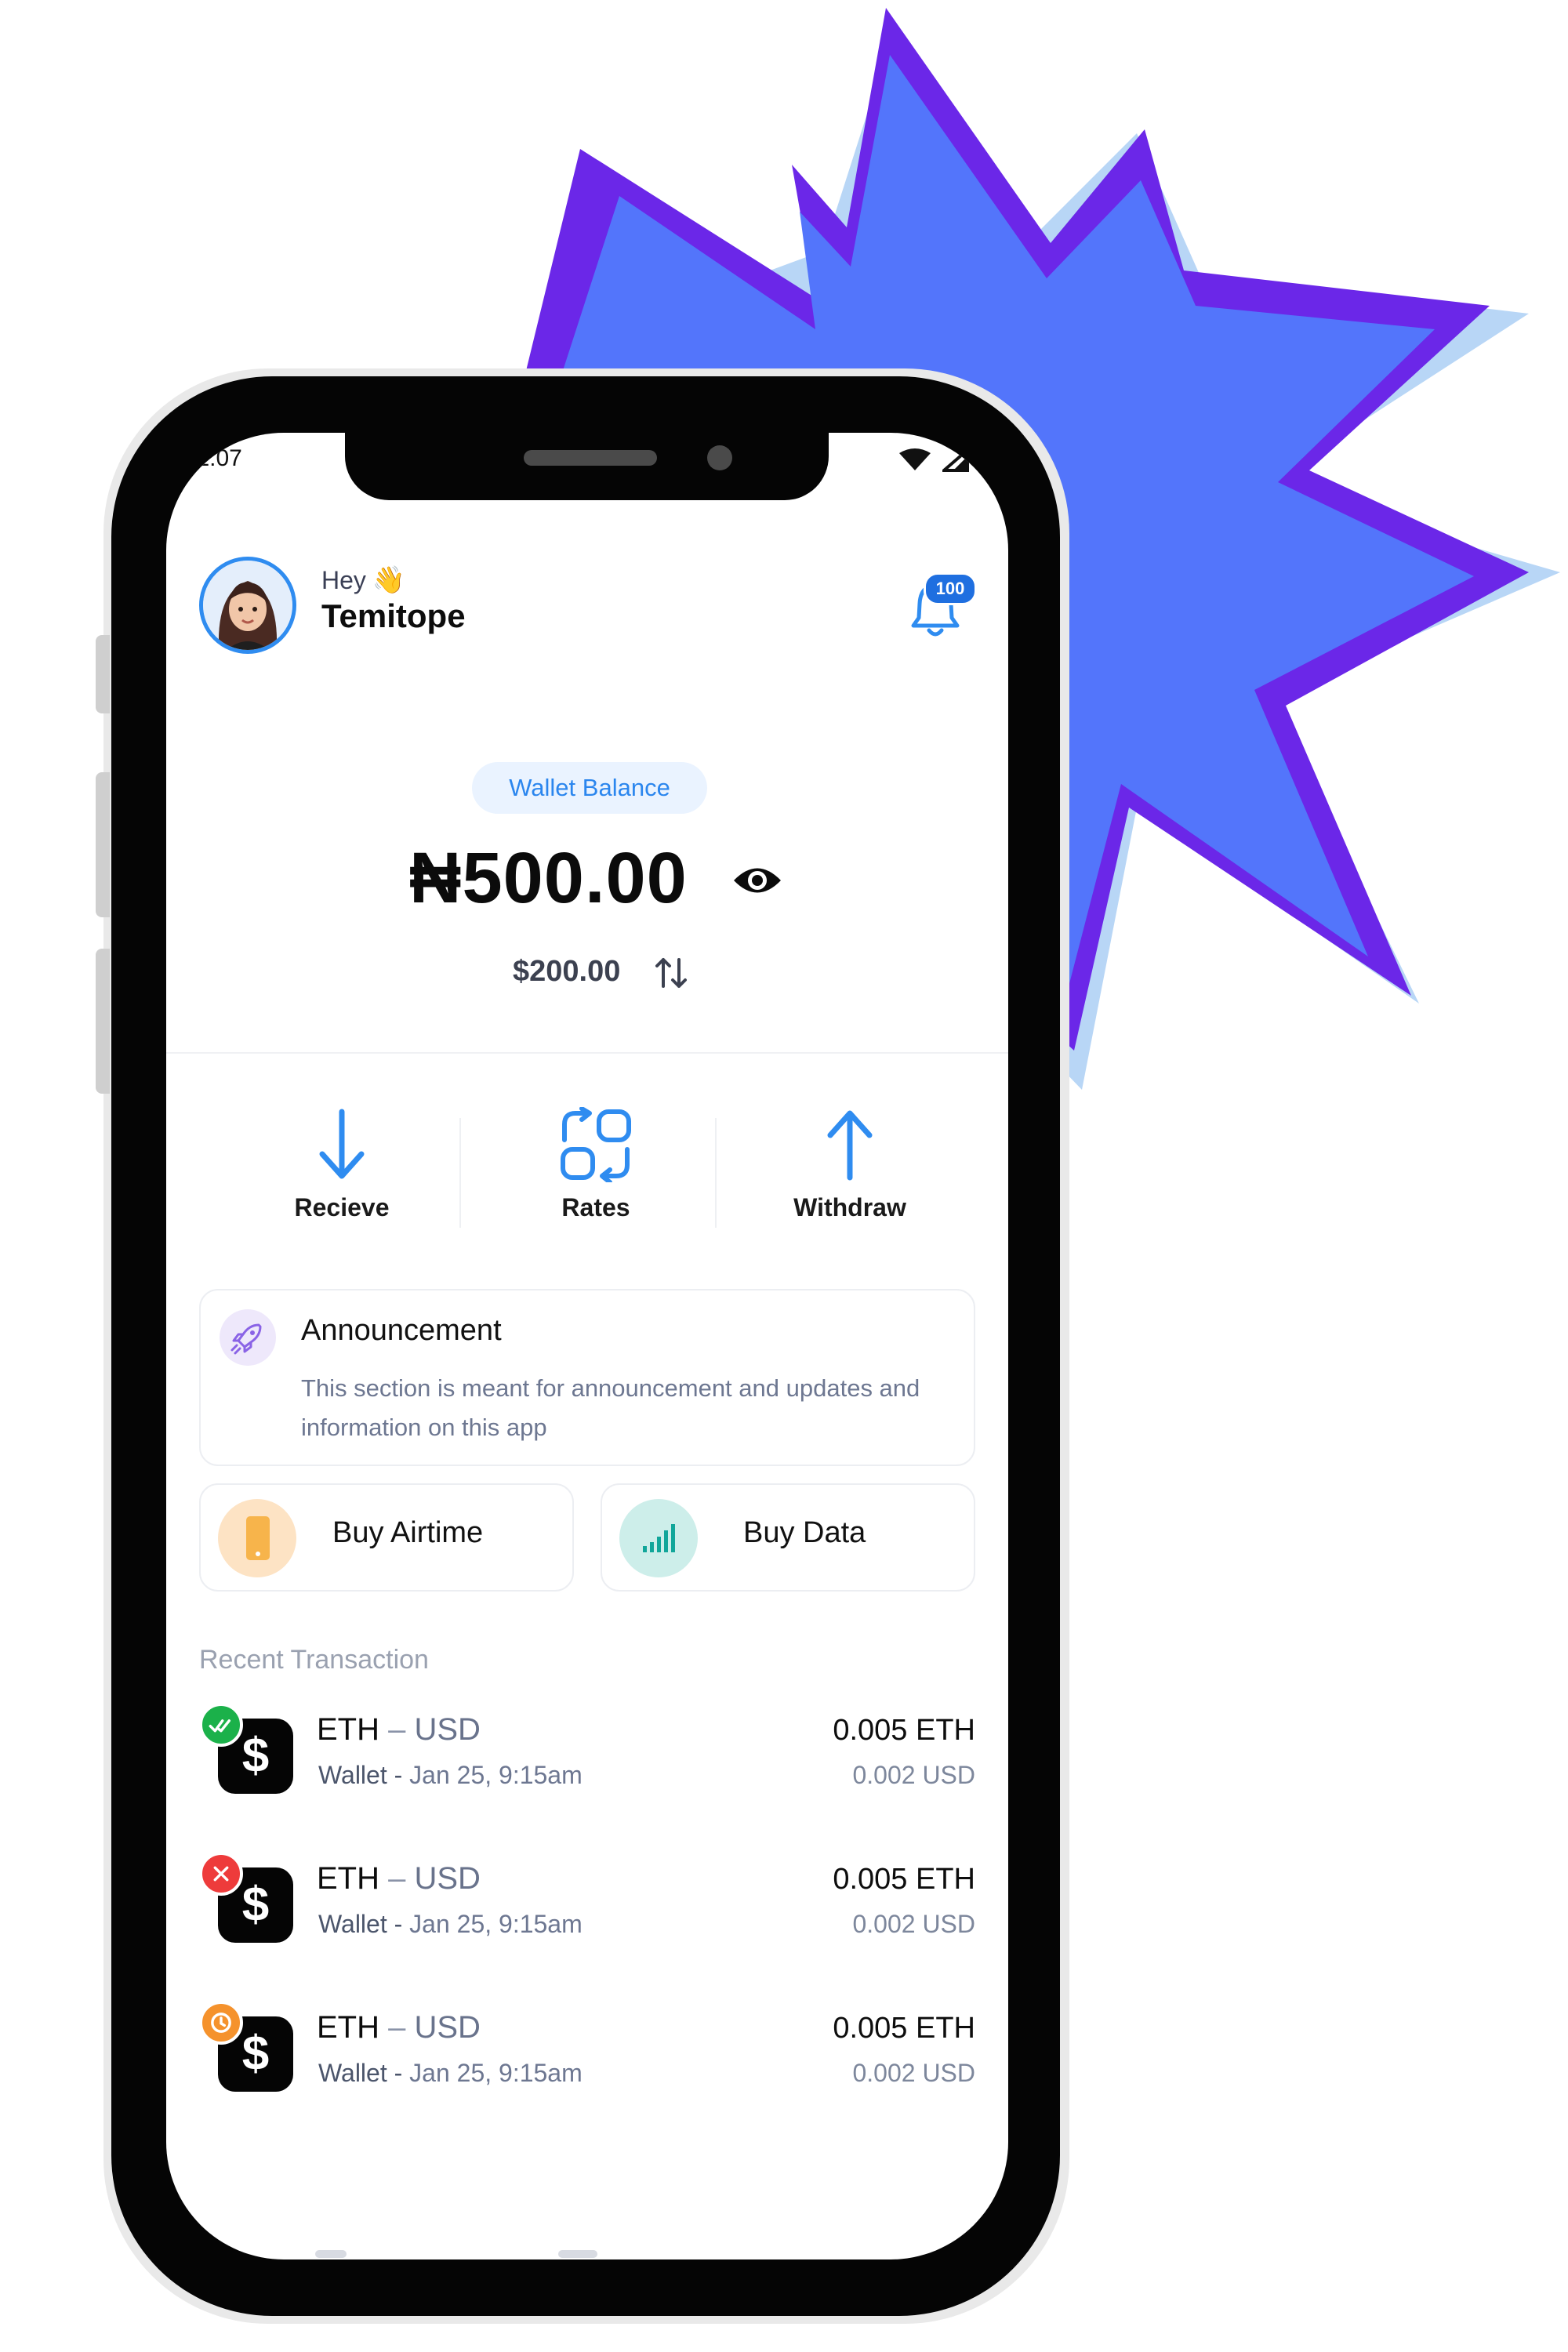  I want to click on receive-label: Recieve, so click(342, 1207).